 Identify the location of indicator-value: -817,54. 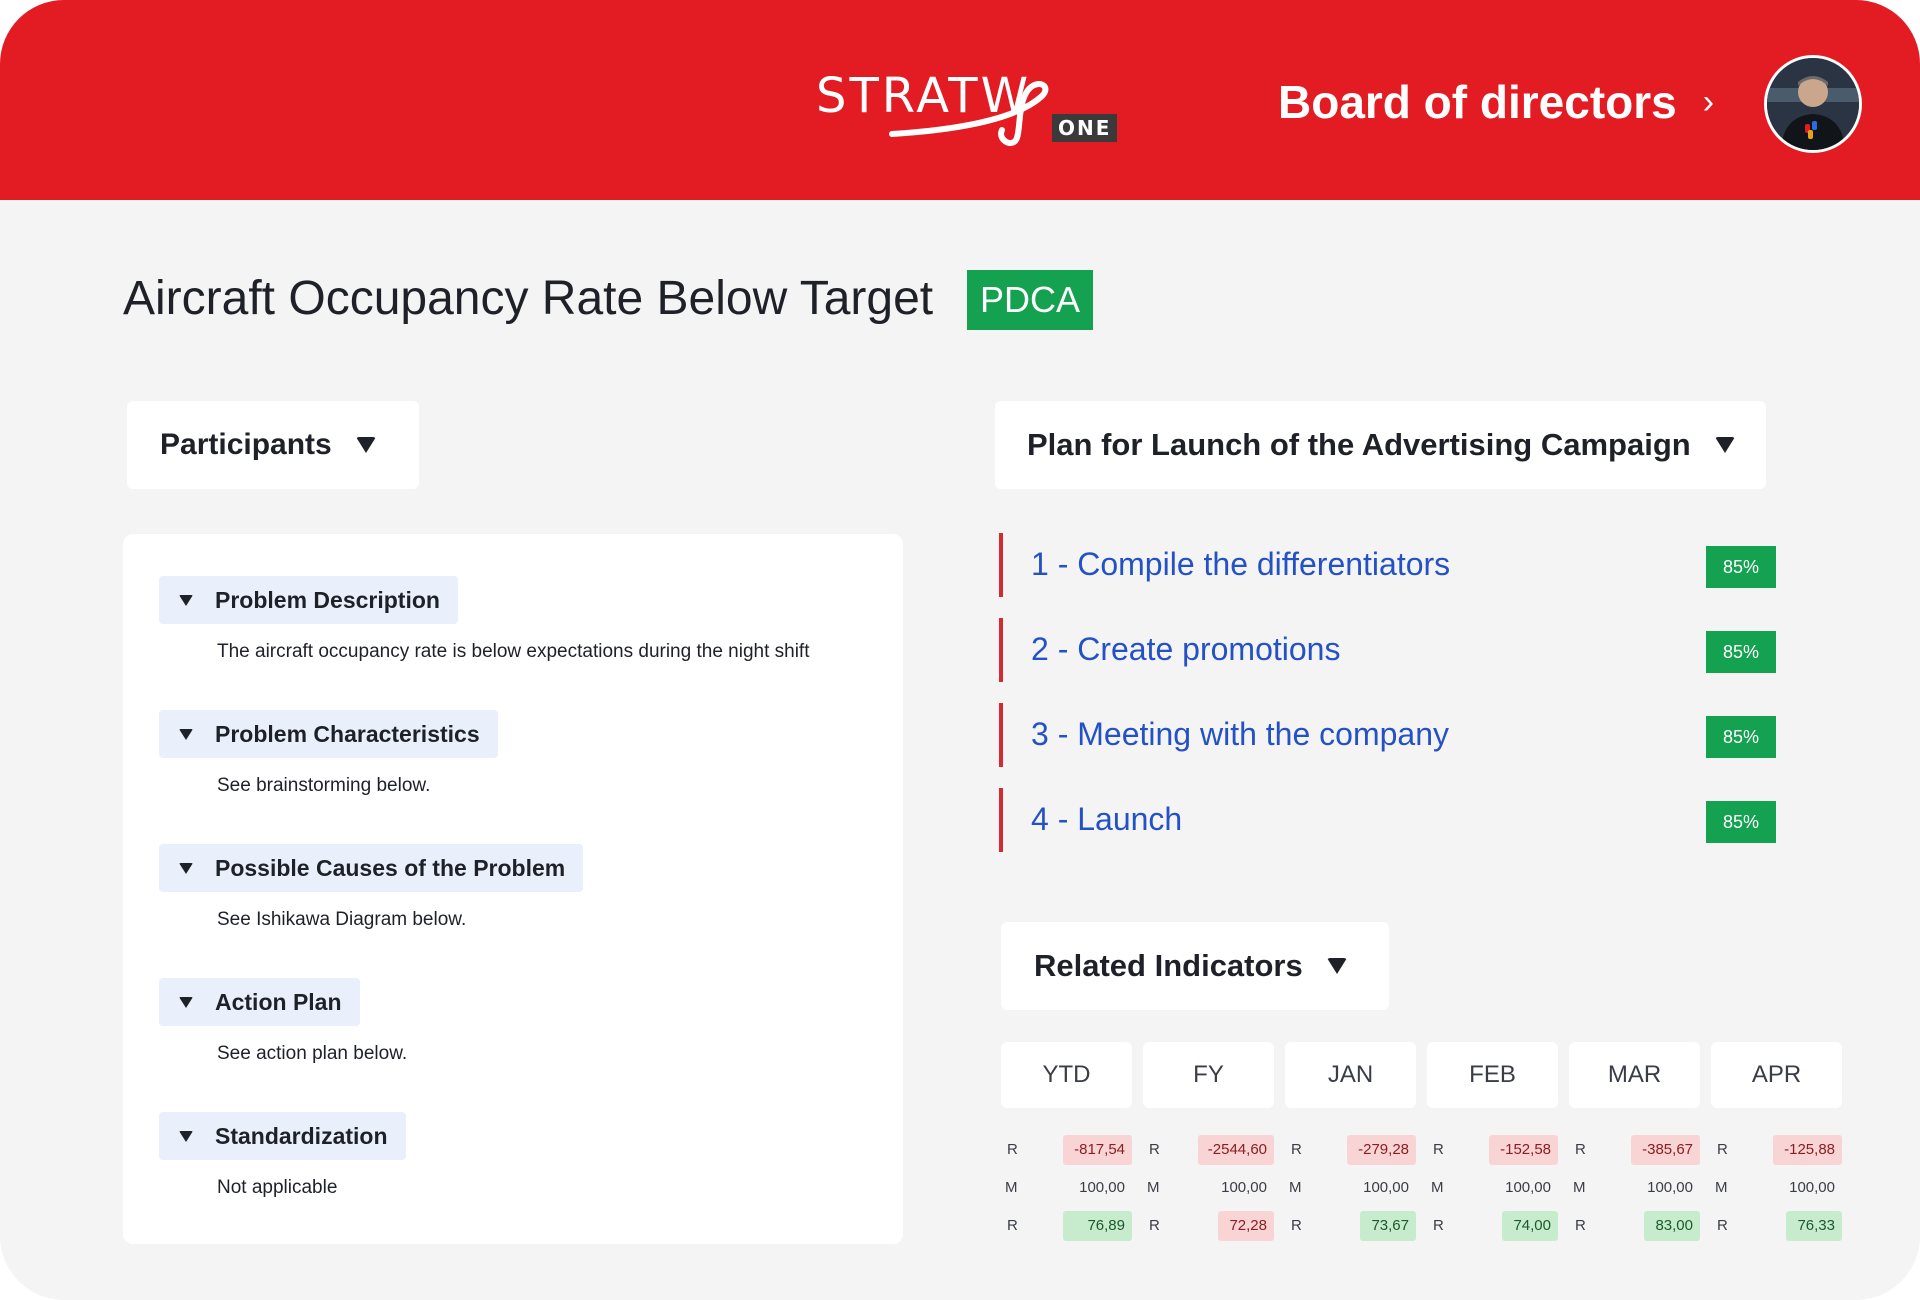
(1097, 1150).